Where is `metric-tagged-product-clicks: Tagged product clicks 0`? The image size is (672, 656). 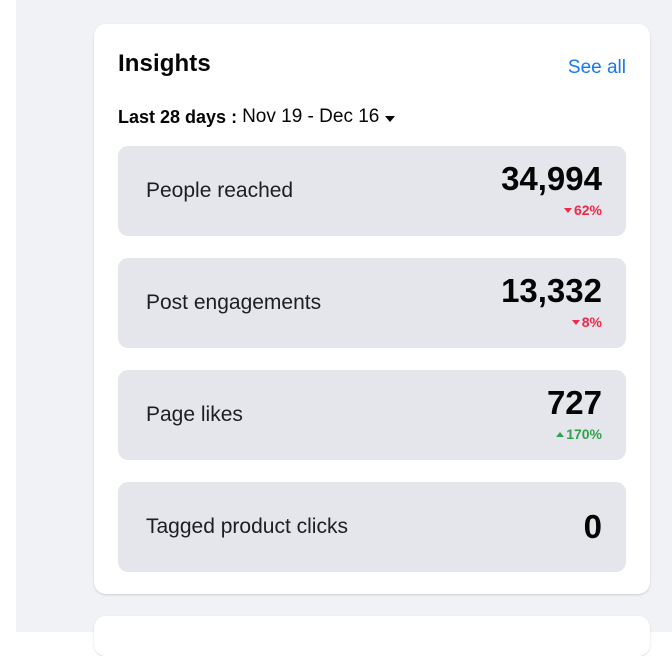 metric-tagged-product-clicks: Tagged product clicks 0 is located at coordinates (372, 527).